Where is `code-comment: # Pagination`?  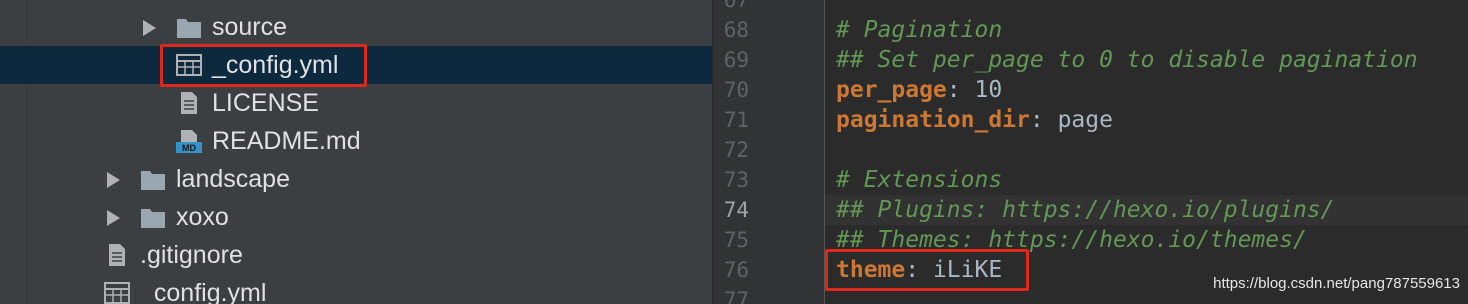
code-comment: # Pagination is located at coordinates (919, 30).